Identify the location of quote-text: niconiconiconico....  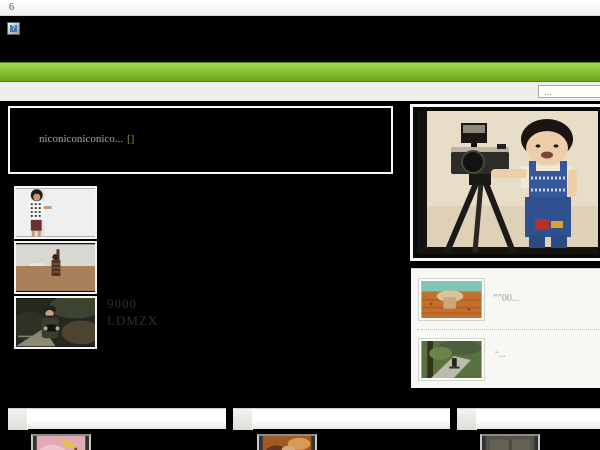
(81, 139).